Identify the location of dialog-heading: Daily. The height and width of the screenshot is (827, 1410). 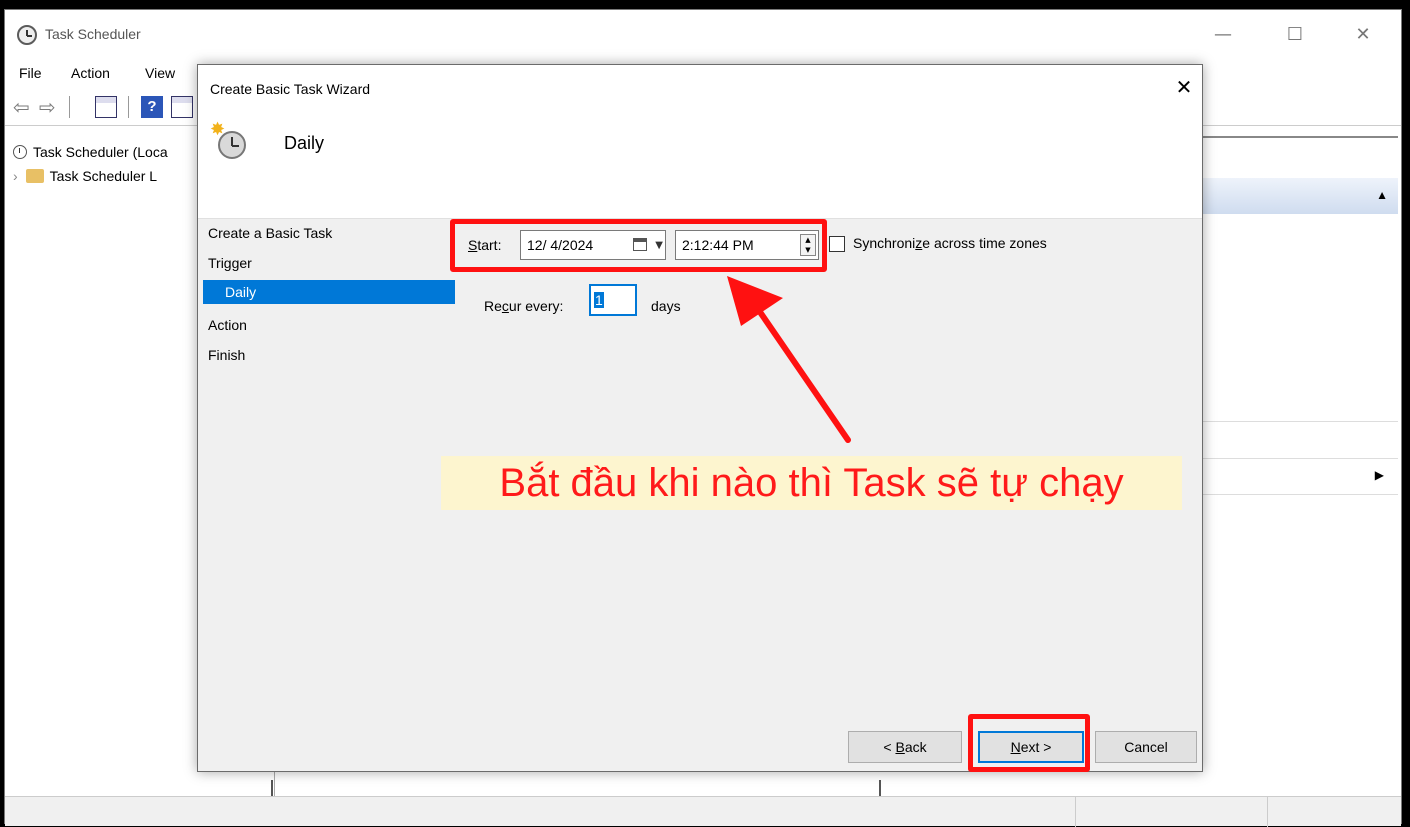
(304, 143).